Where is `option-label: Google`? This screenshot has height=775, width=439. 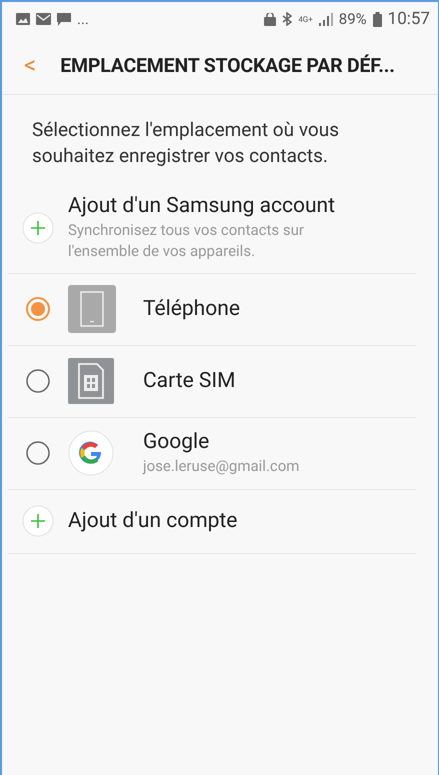
option-label: Google is located at coordinates (221, 442).